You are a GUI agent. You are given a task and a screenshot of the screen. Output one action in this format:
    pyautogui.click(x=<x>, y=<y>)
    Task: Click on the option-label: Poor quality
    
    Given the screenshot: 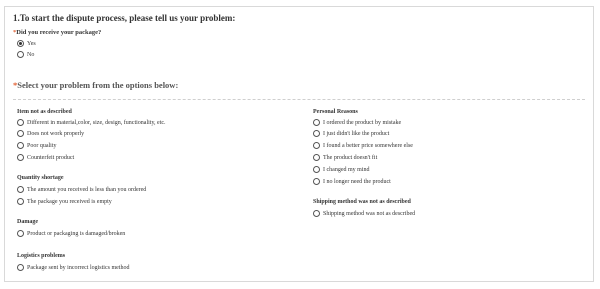 What is the action you would take?
    pyautogui.click(x=42, y=145)
    